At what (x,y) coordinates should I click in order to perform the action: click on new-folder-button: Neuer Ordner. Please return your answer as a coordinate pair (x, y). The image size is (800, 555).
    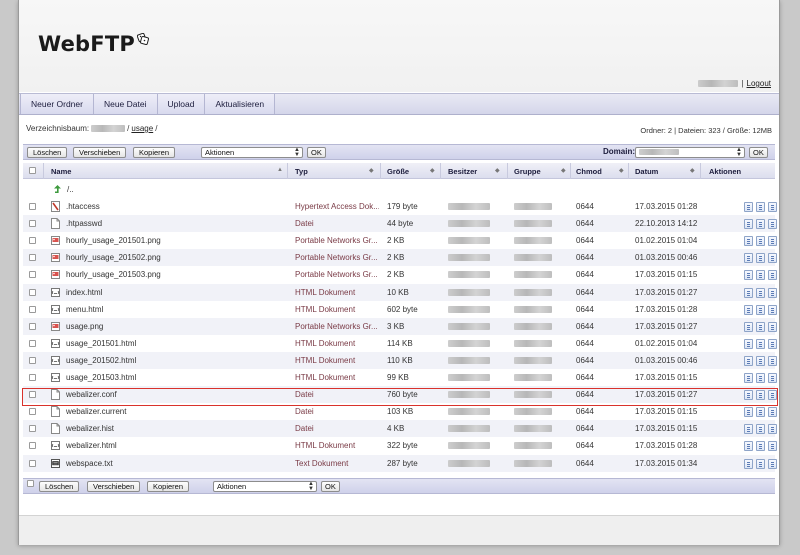
    Looking at the image, I should click on (57, 104).